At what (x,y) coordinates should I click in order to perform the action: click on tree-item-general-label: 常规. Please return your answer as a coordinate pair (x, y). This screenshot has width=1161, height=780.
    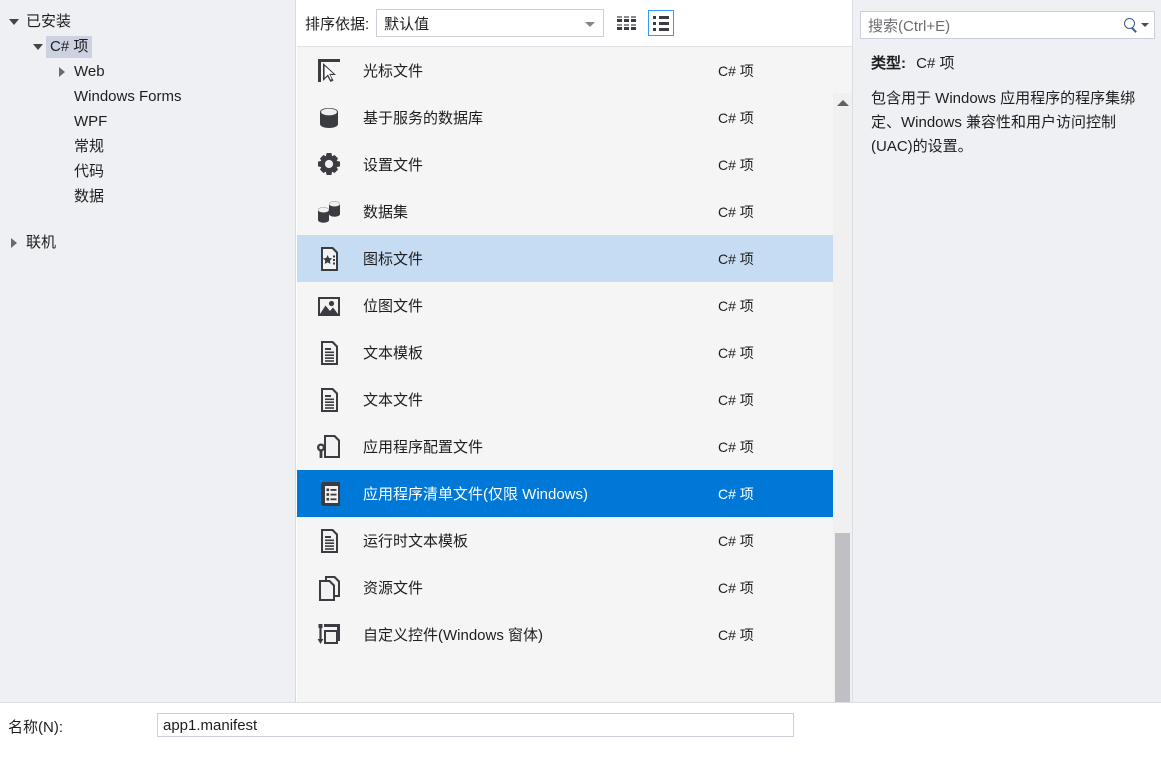
    Looking at the image, I should click on (89, 146).